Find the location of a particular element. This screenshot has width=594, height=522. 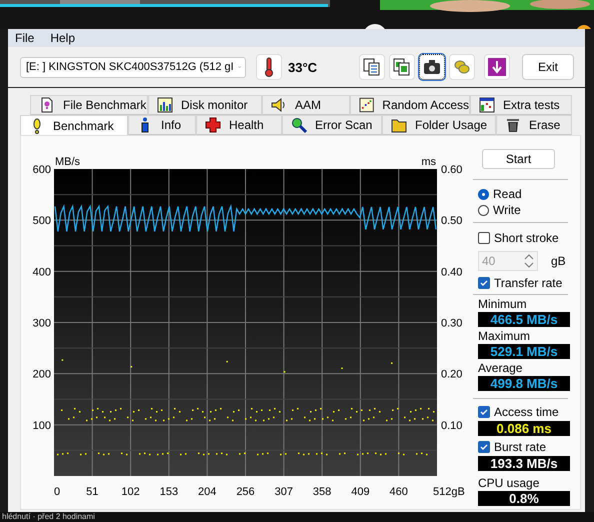

exit-button: Exit is located at coordinates (548, 67).